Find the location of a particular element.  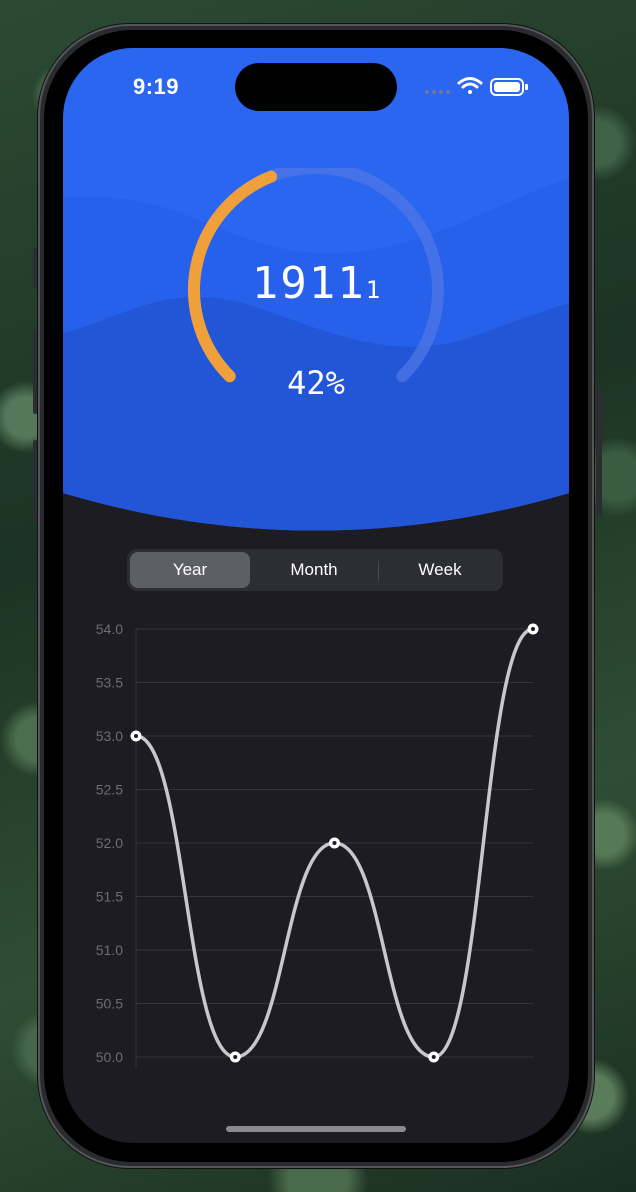

cellular-signal-icon is located at coordinates (437, 92).